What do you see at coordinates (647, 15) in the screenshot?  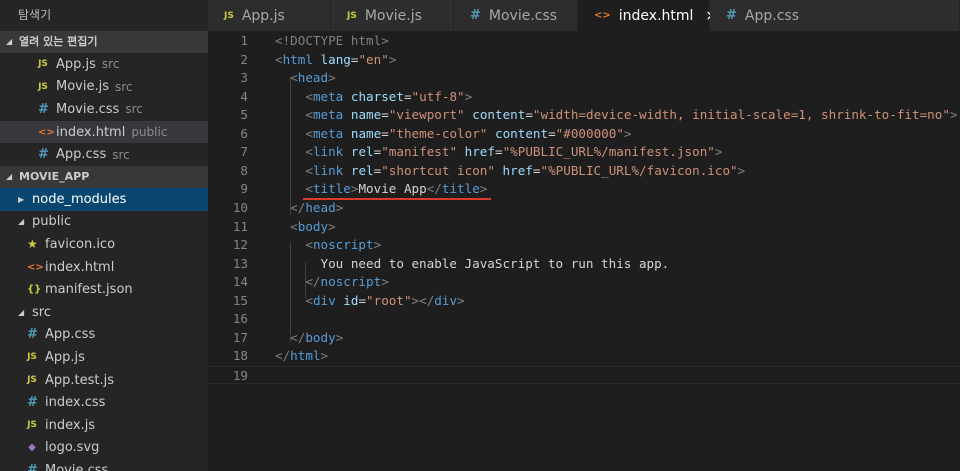 I see `tab-index-html: <> index.html ×` at bounding box center [647, 15].